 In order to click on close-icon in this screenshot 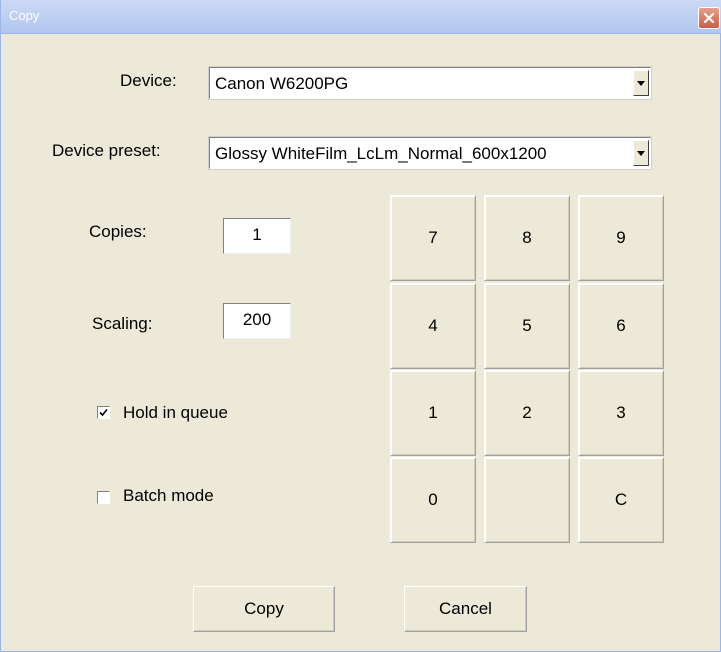, I will do `click(709, 18)`.